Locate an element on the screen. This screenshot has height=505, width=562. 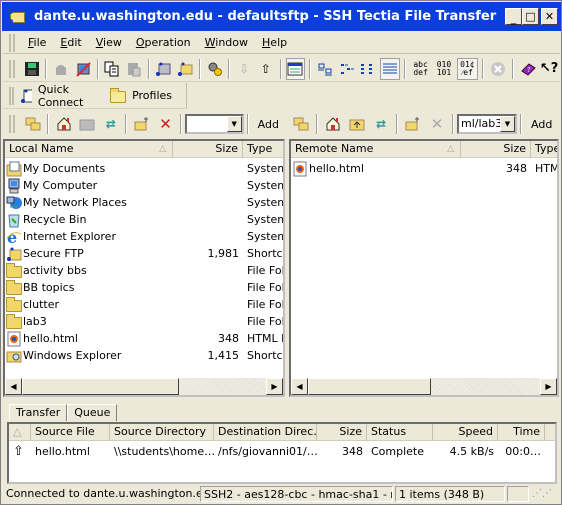
list-button is located at coordinates (369, 69).